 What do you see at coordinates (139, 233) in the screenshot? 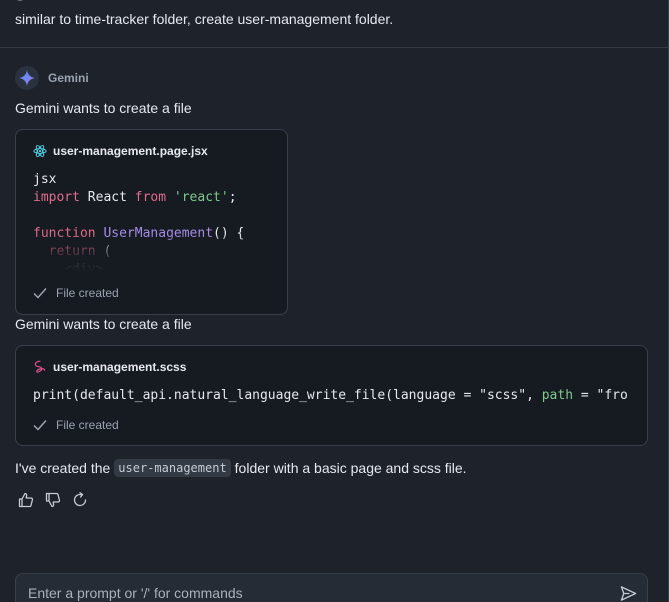
I see `code-line: function UserManagement() {` at bounding box center [139, 233].